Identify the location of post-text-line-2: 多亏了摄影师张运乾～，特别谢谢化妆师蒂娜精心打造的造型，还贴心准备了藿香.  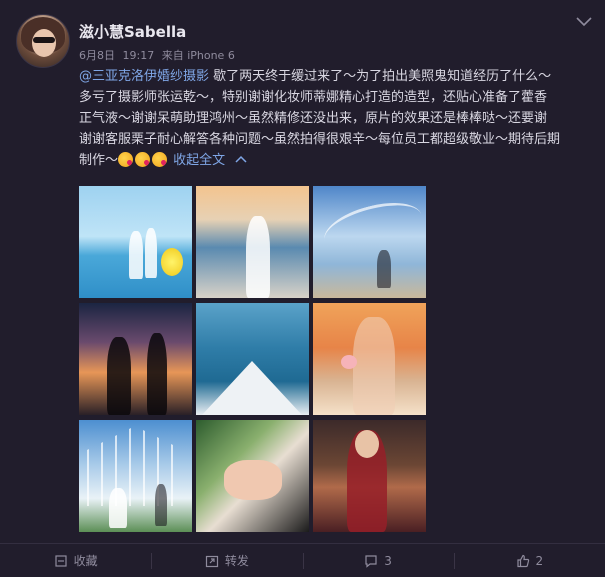
(313, 97).